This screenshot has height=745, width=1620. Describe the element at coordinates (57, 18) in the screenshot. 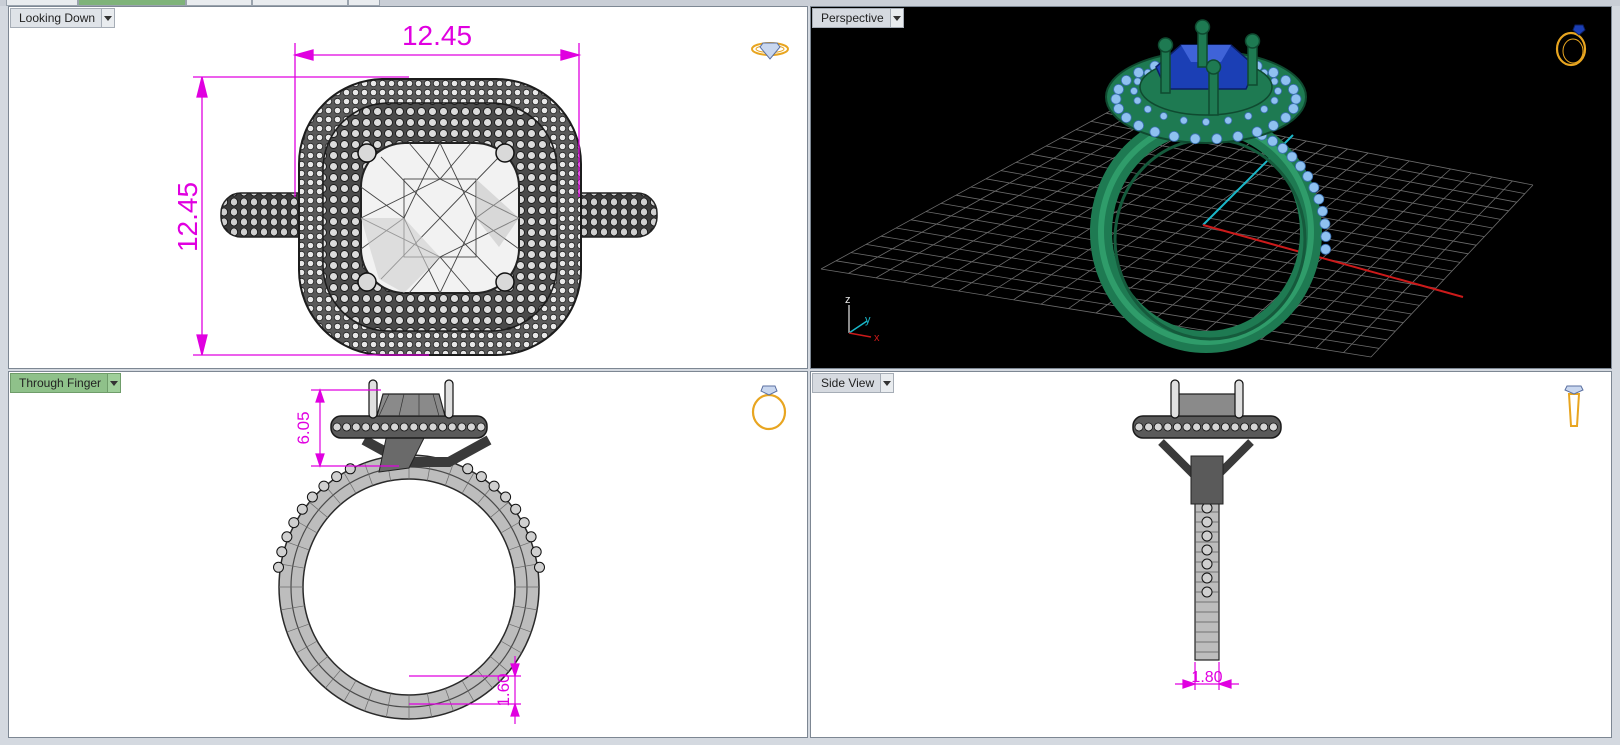

I see `viewport-title: Looking Down` at that location.